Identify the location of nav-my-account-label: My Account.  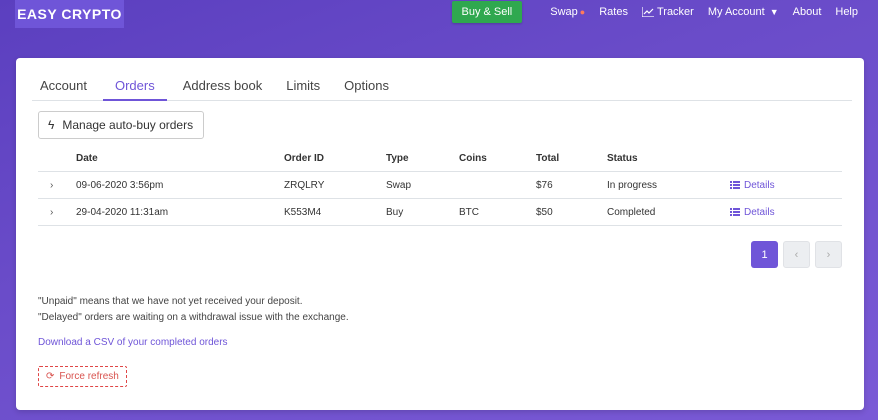
(736, 12).